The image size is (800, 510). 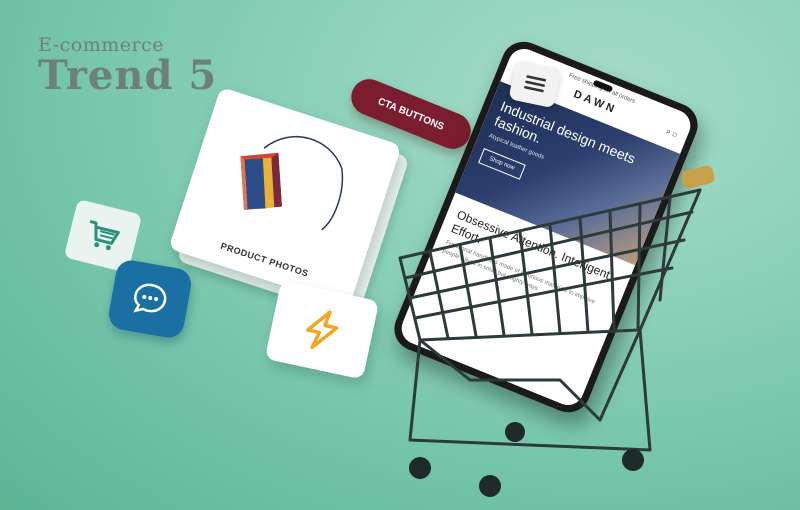 I want to click on chat-tile, so click(x=150, y=299).